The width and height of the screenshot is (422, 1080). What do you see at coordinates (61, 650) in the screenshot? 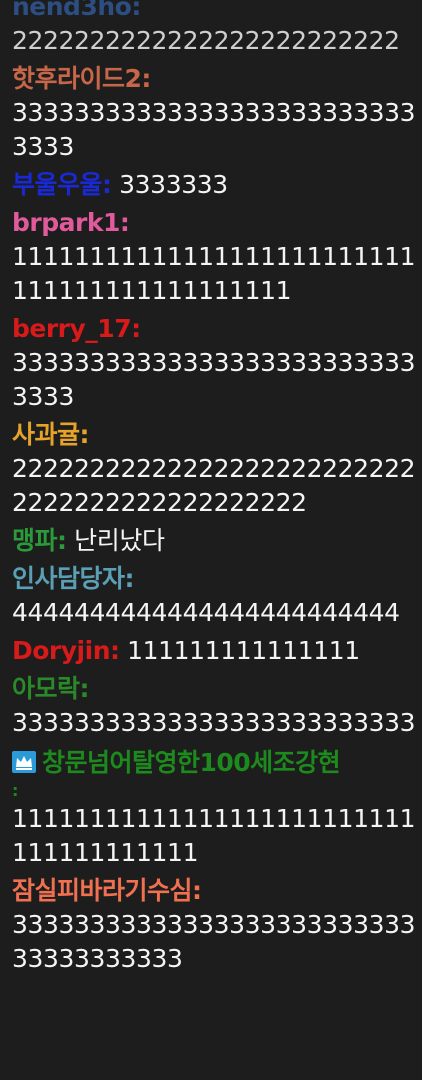
I see `chat-username: Doryjin` at bounding box center [61, 650].